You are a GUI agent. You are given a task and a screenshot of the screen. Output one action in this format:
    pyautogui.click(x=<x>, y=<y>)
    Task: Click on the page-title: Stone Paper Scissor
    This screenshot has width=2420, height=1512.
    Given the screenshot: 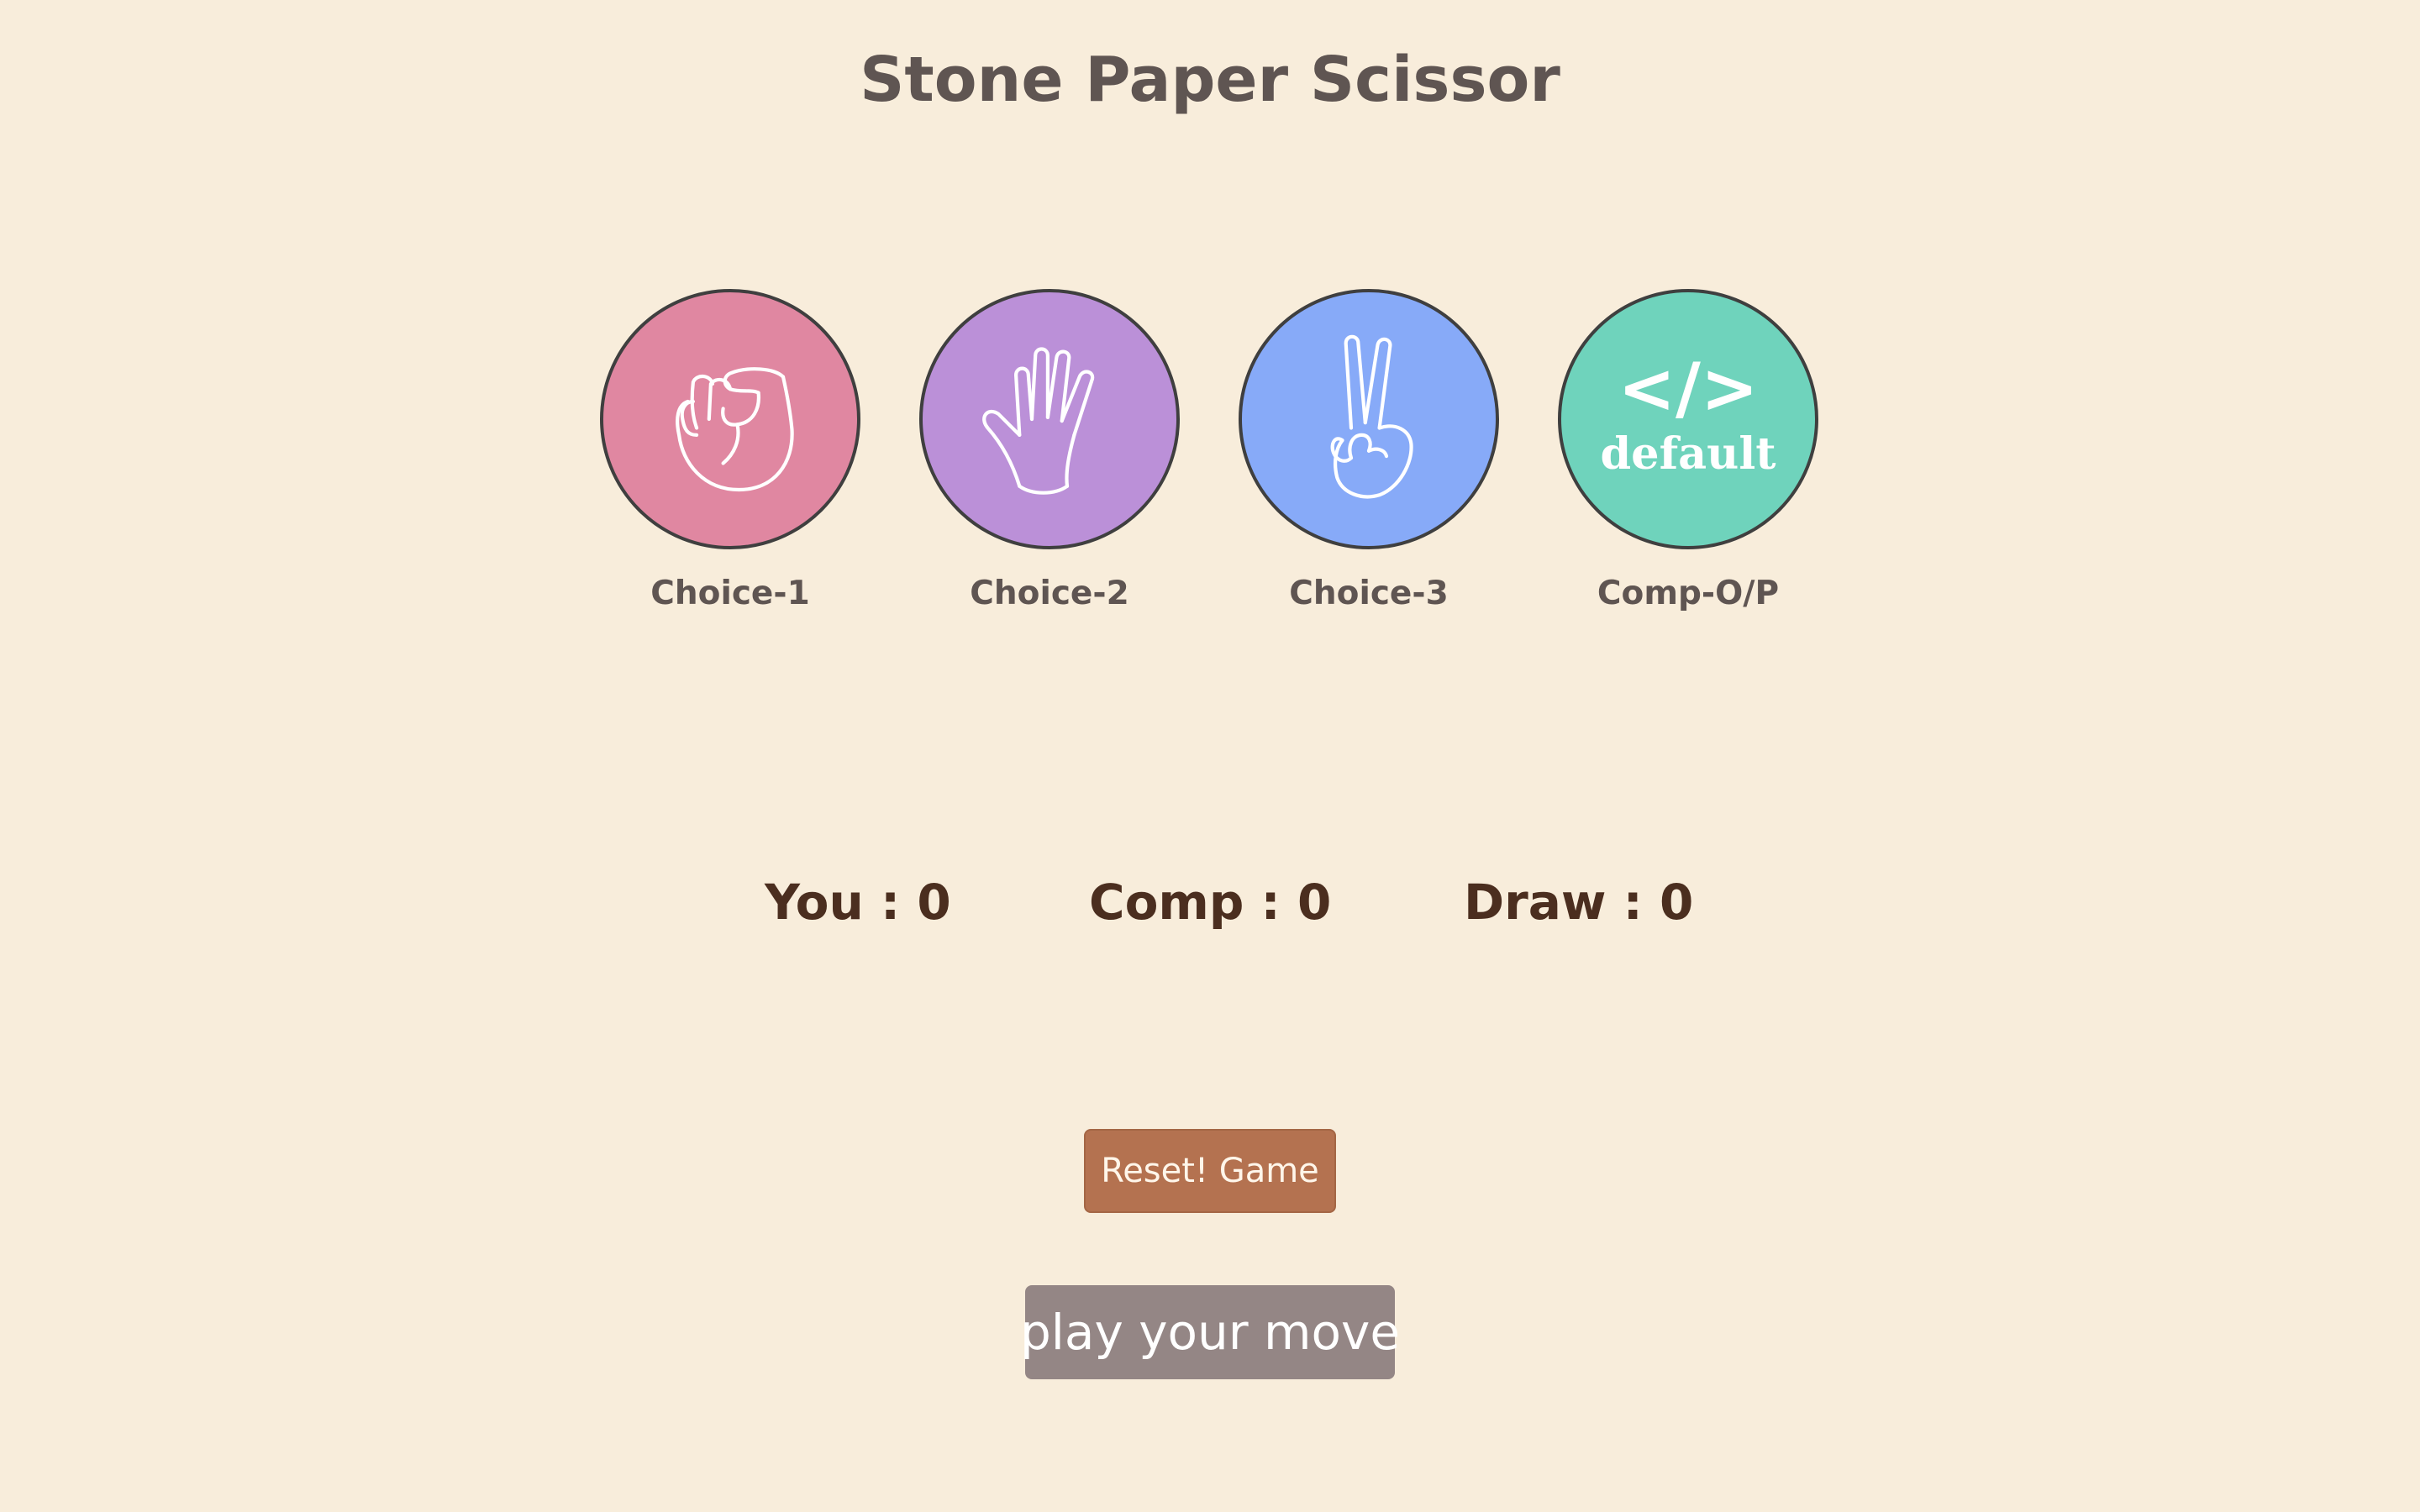 What is the action you would take?
    pyautogui.click(x=1210, y=80)
    